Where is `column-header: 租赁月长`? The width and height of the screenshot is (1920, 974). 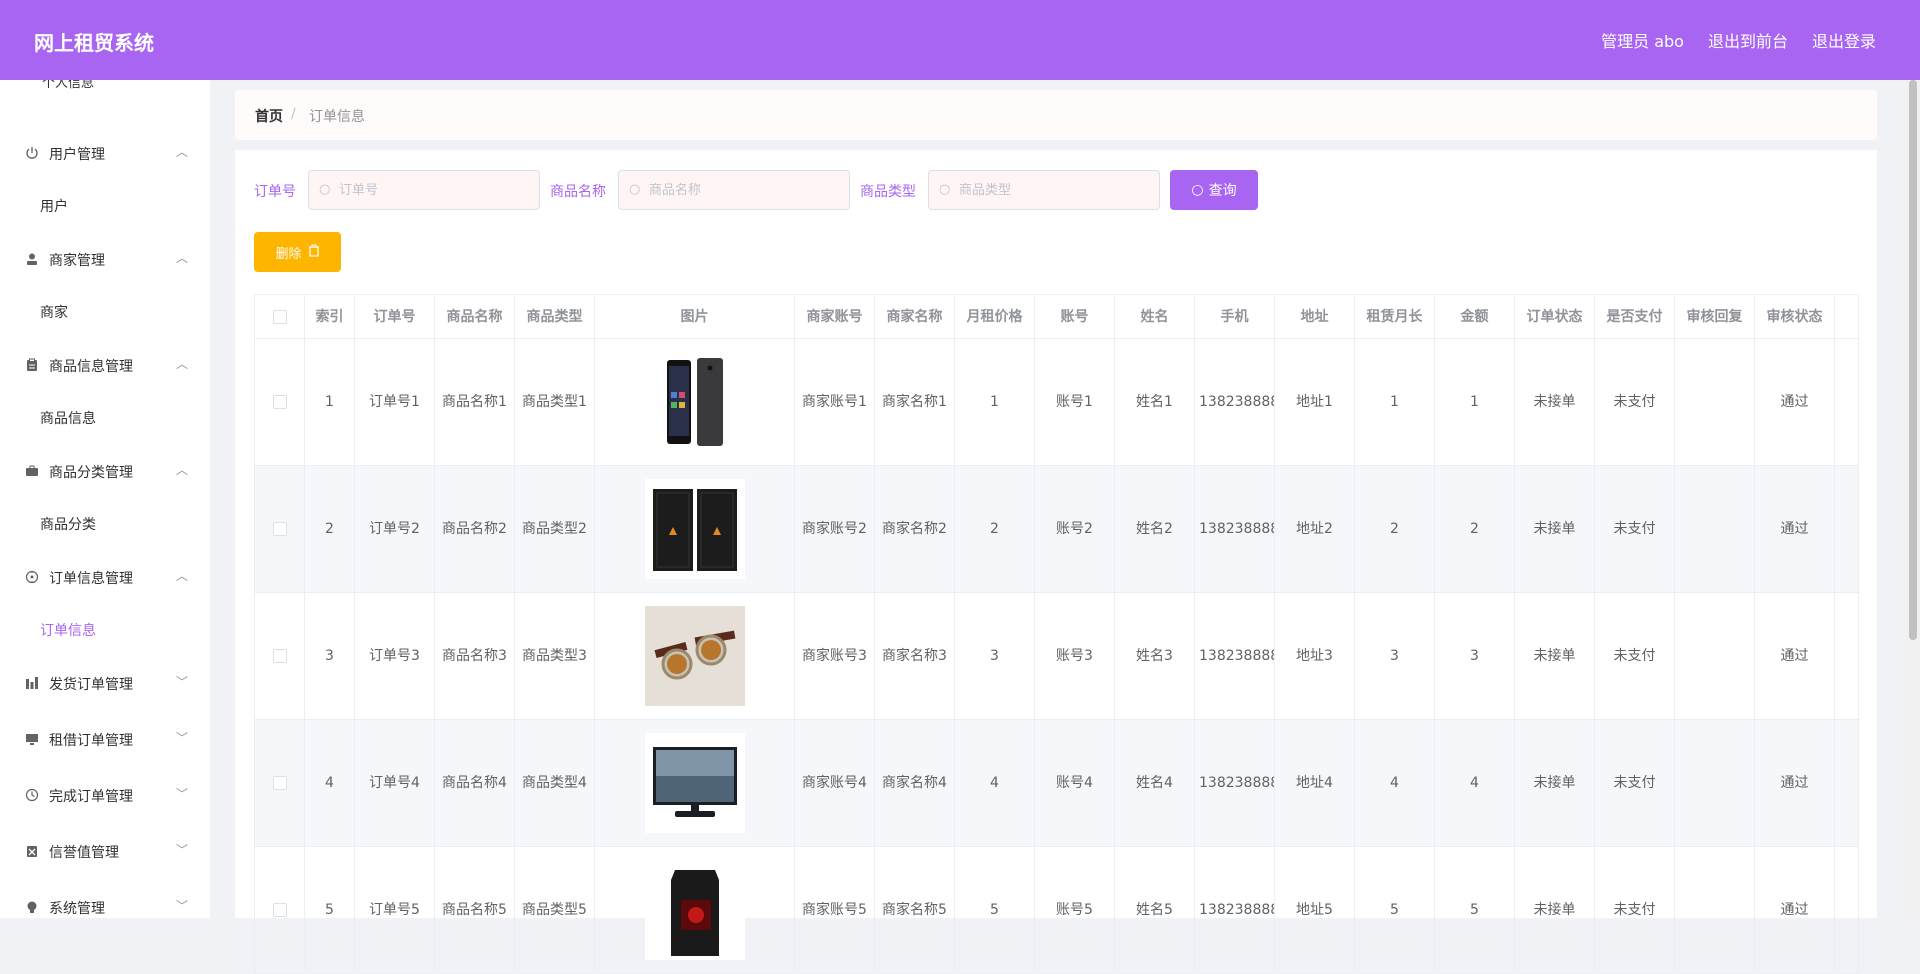
column-header: 租赁月长 is located at coordinates (1394, 316).